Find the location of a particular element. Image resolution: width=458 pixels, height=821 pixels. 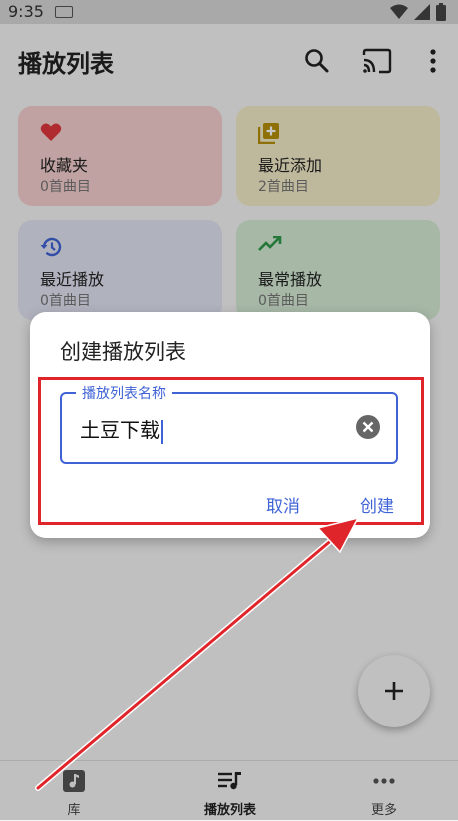

dialog-title: 创建播放列表 is located at coordinates (123, 352).